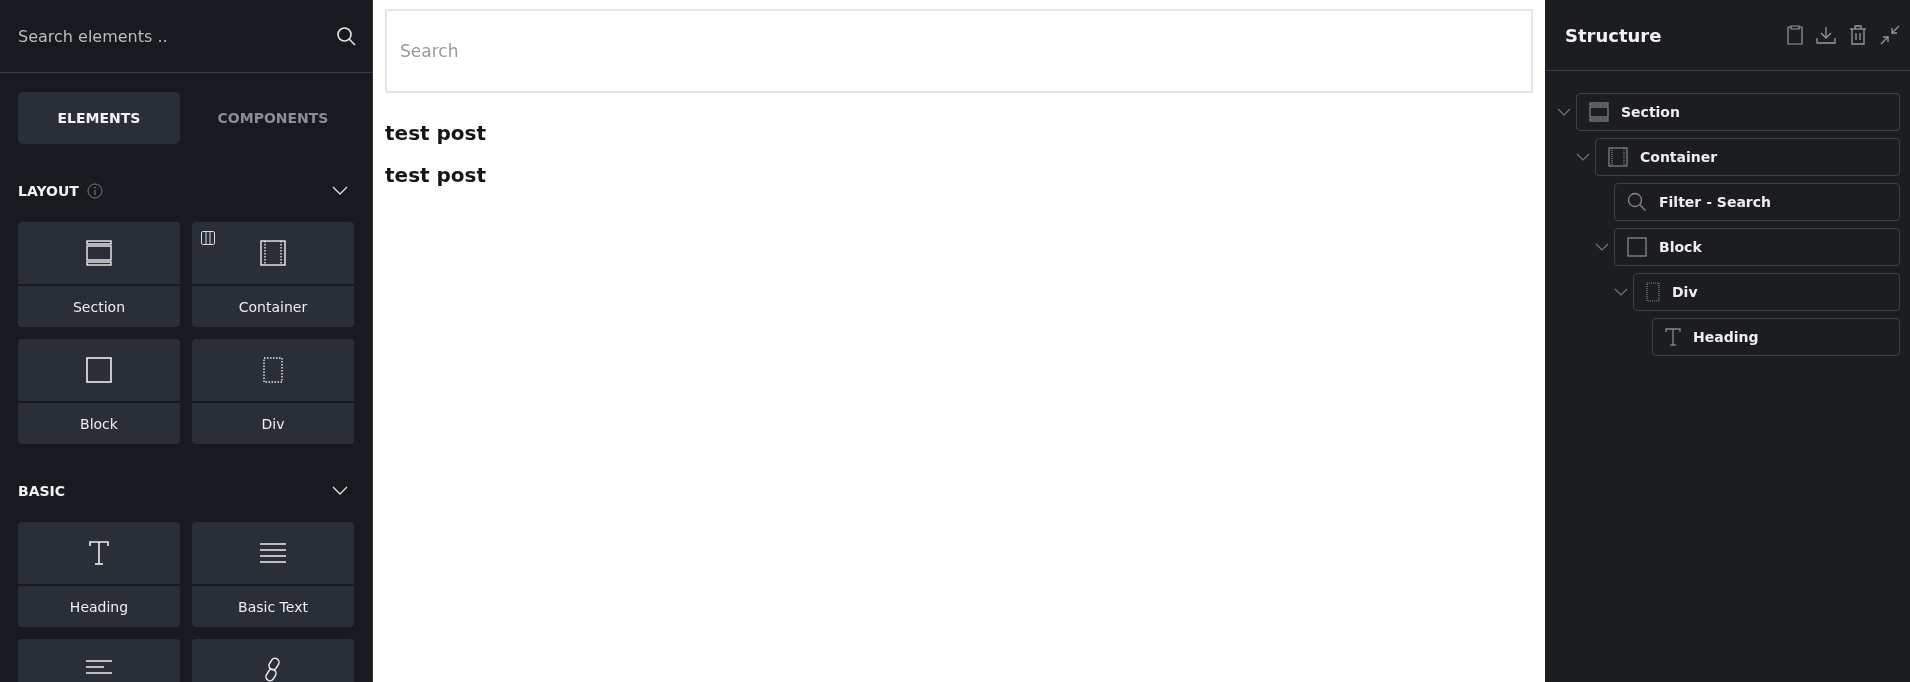 The height and width of the screenshot is (682, 1910). What do you see at coordinates (94, 191) in the screenshot?
I see `info-icon` at bounding box center [94, 191].